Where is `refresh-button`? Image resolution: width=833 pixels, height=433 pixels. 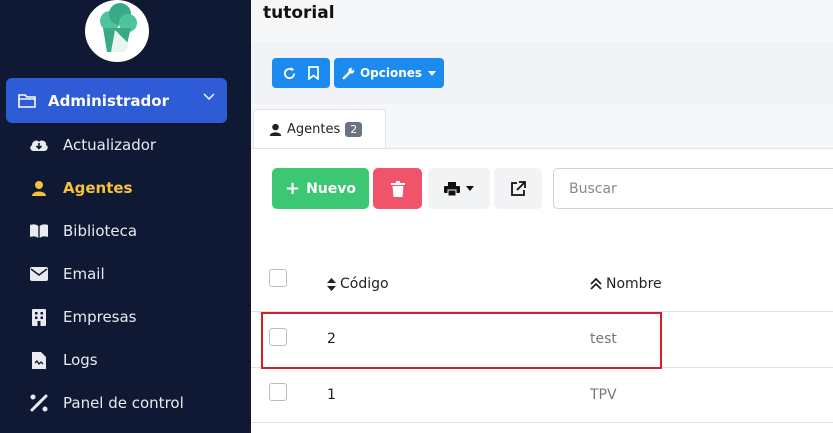
refresh-button is located at coordinates (289, 73).